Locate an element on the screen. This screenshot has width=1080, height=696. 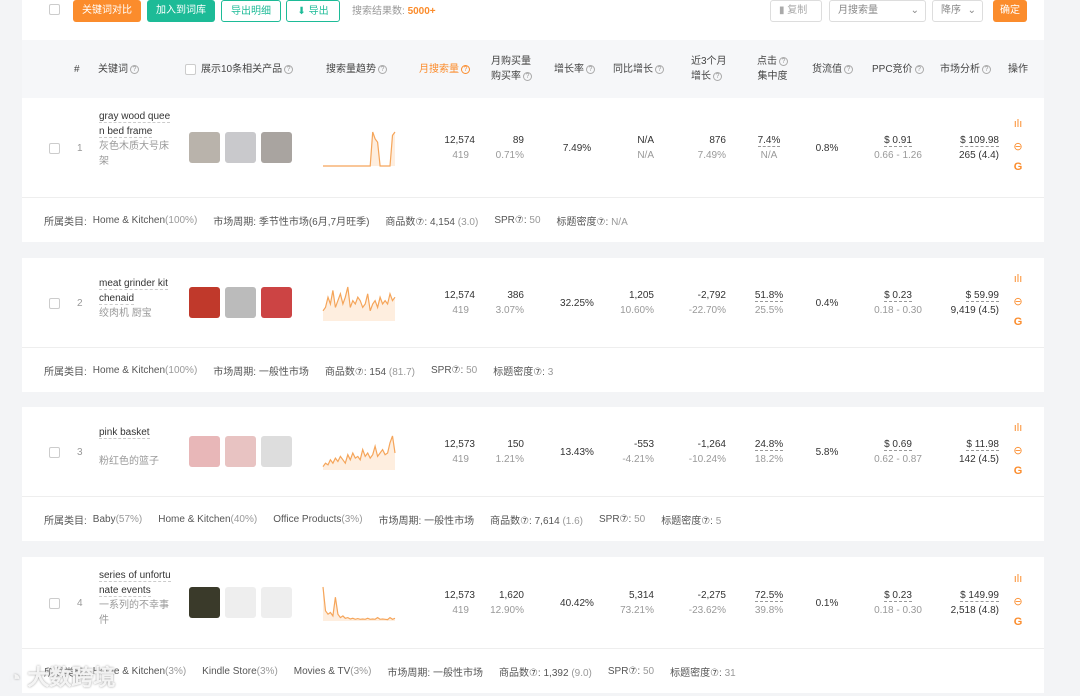
keyword-cell: gray wood queen bed frame 灰色木质大号床架 is located at coordinates (135, 139).